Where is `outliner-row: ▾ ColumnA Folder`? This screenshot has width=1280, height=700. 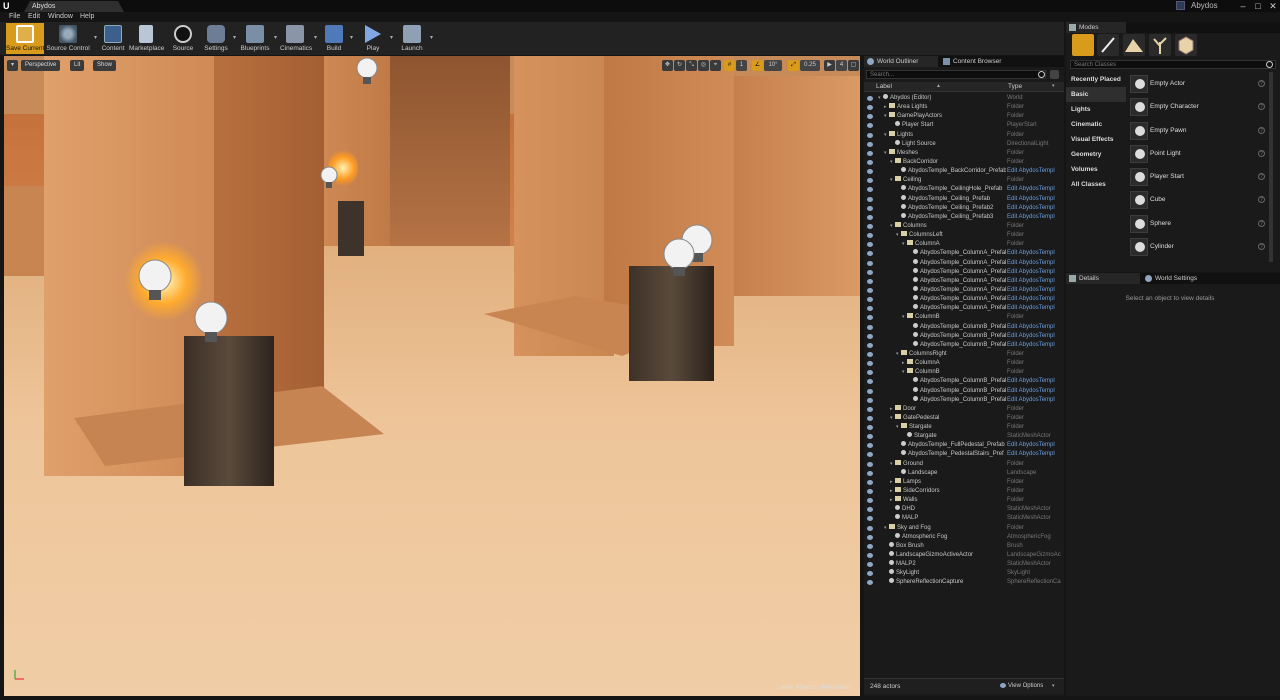
outliner-row: ▾ ColumnA Folder is located at coordinates (964, 244).